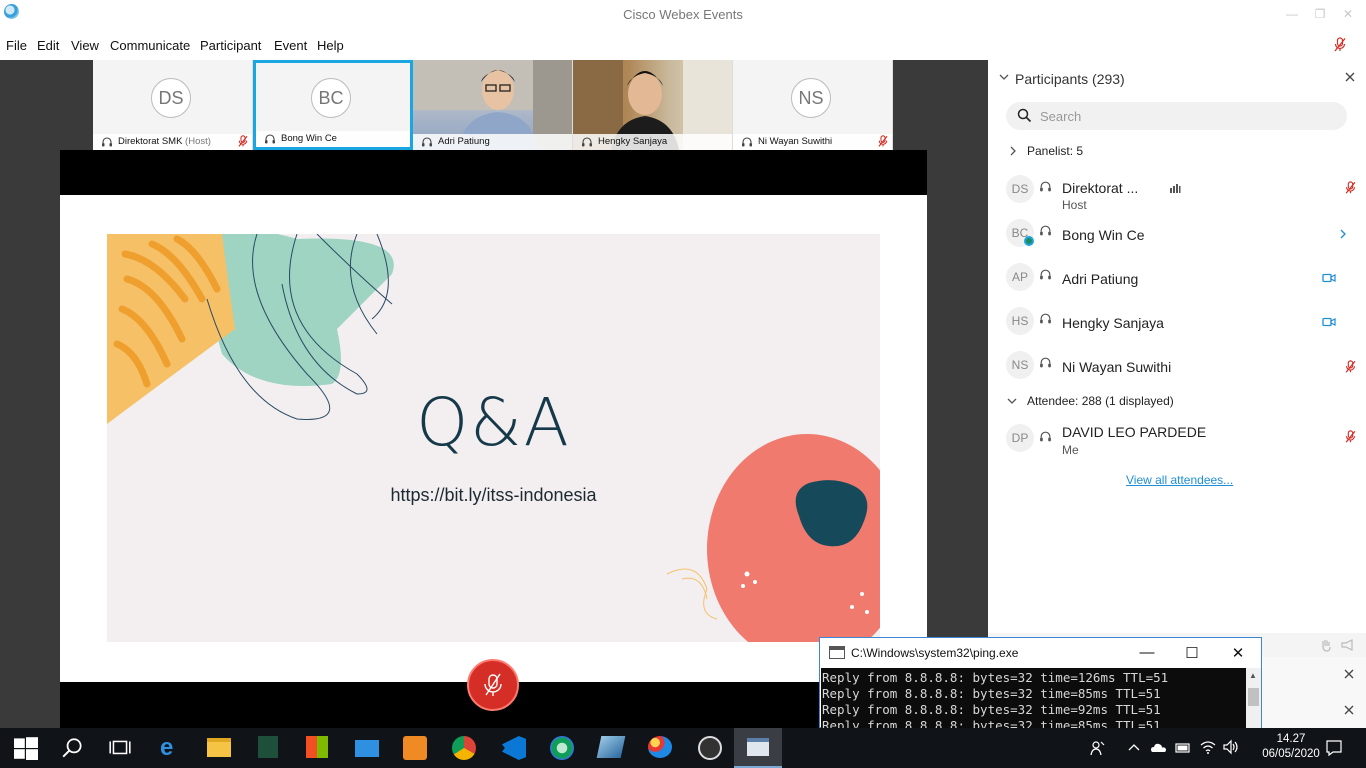  Describe the element at coordinates (660, 747) in the screenshot. I see `paint-icon` at that location.